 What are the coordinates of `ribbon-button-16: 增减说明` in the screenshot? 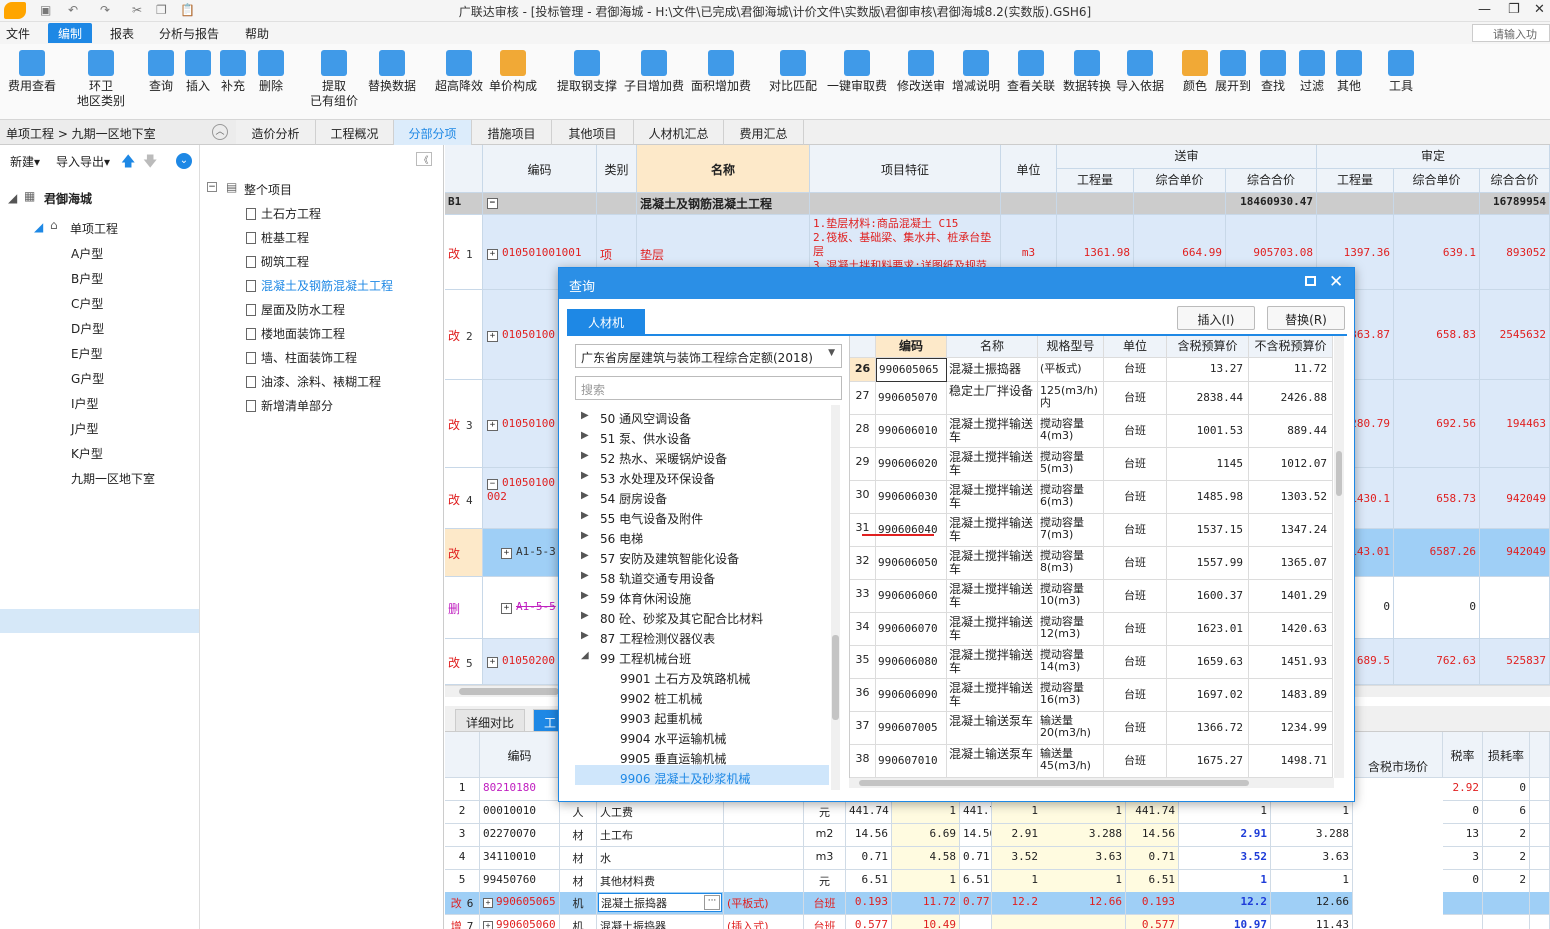 It's located at (976, 72).